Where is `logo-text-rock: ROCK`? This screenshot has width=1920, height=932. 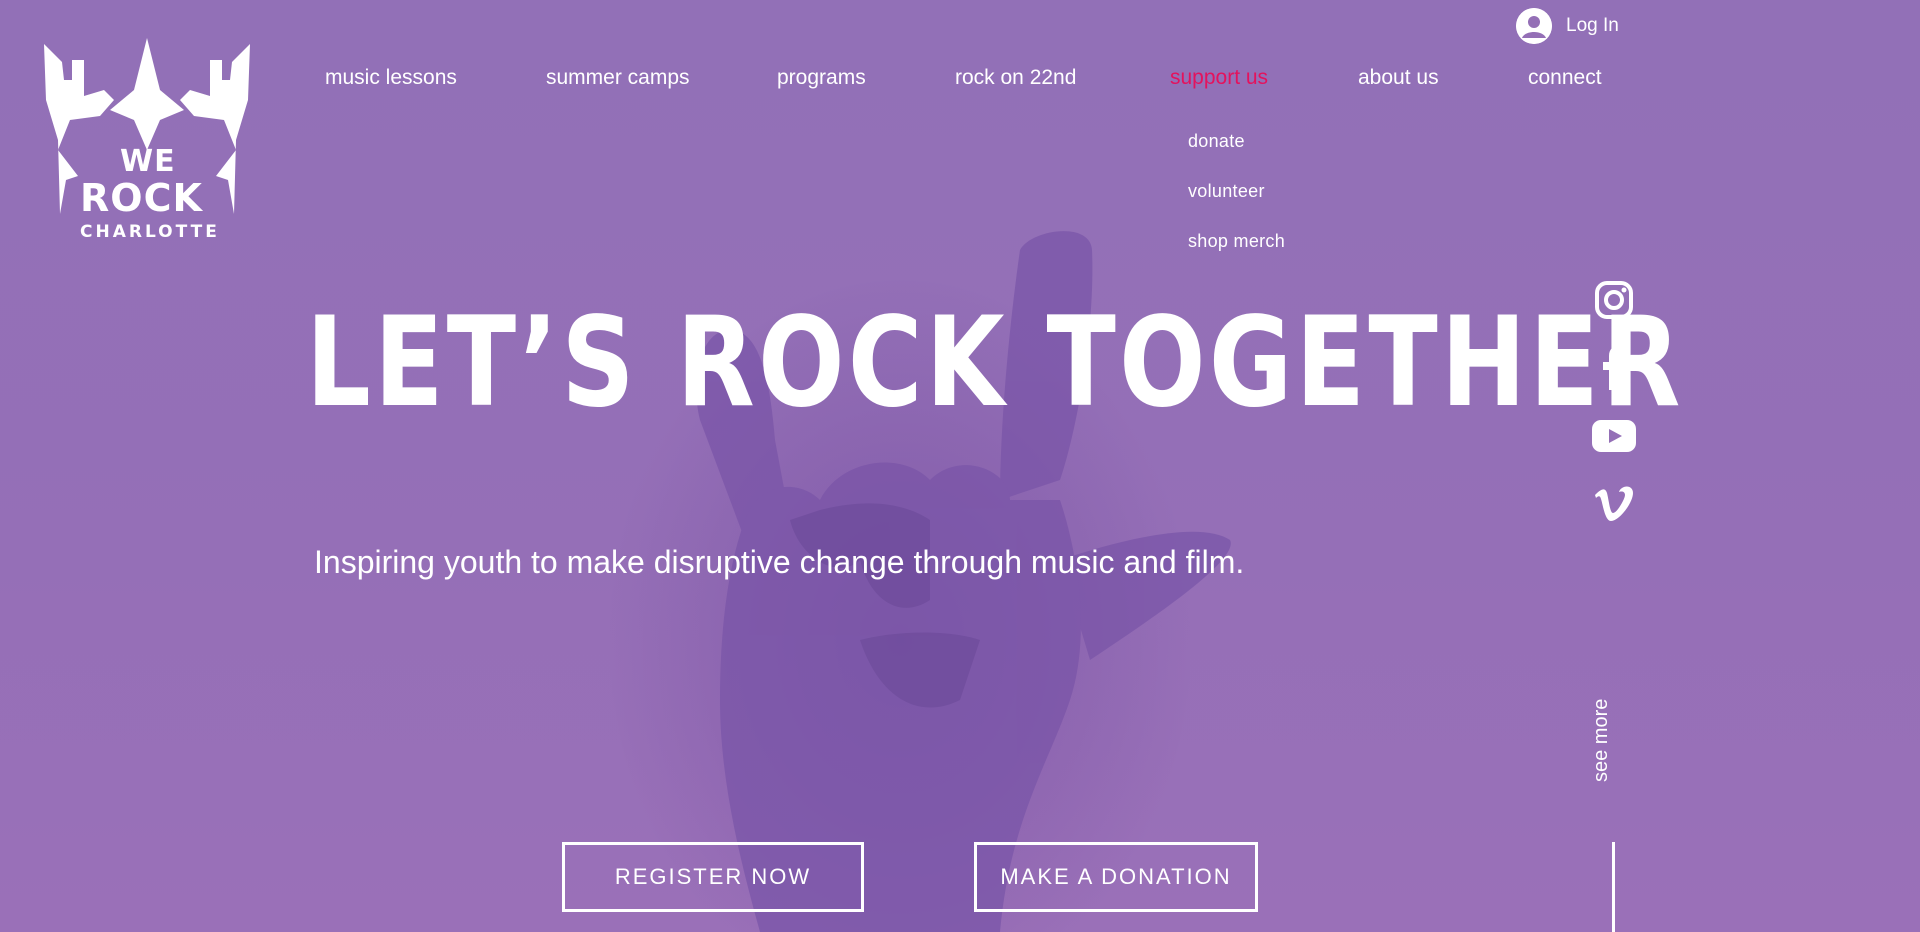 logo-text-rock: ROCK is located at coordinates (141, 198).